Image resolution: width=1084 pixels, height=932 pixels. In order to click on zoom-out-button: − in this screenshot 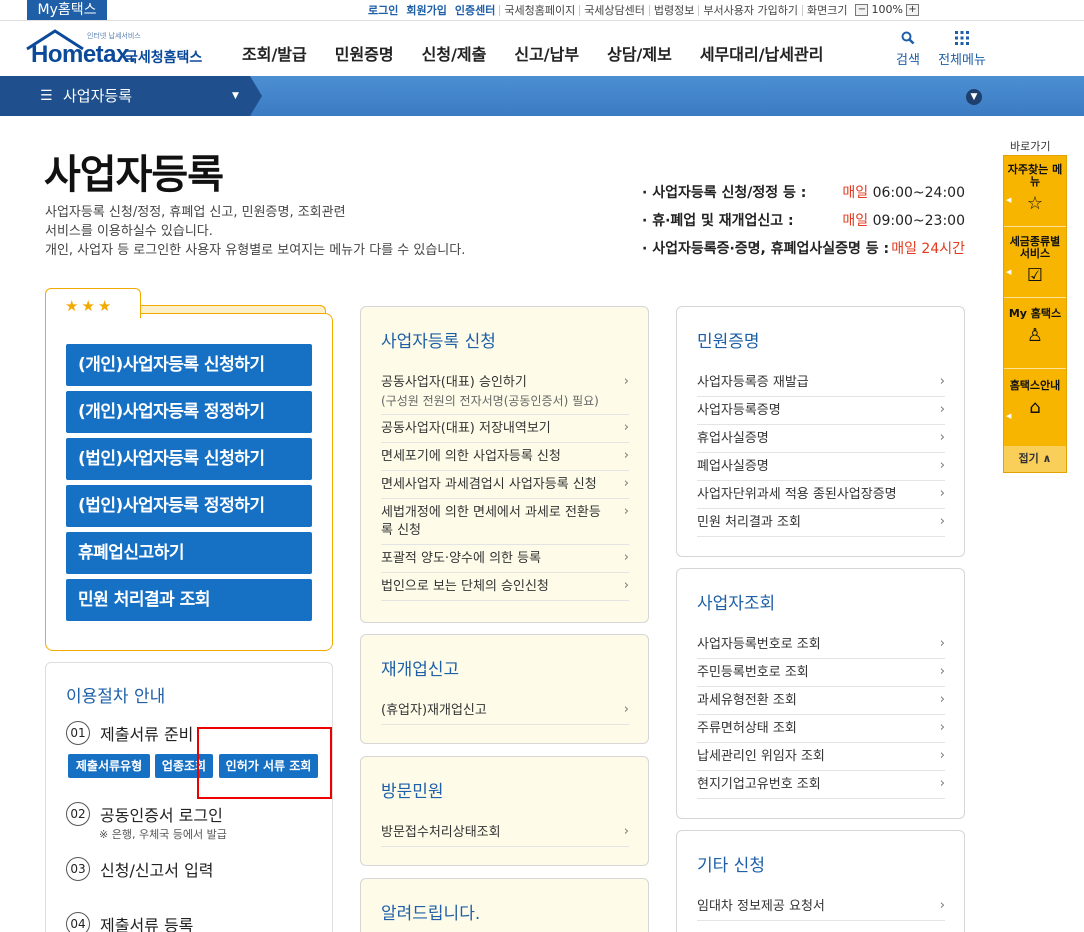, I will do `click(862, 10)`.